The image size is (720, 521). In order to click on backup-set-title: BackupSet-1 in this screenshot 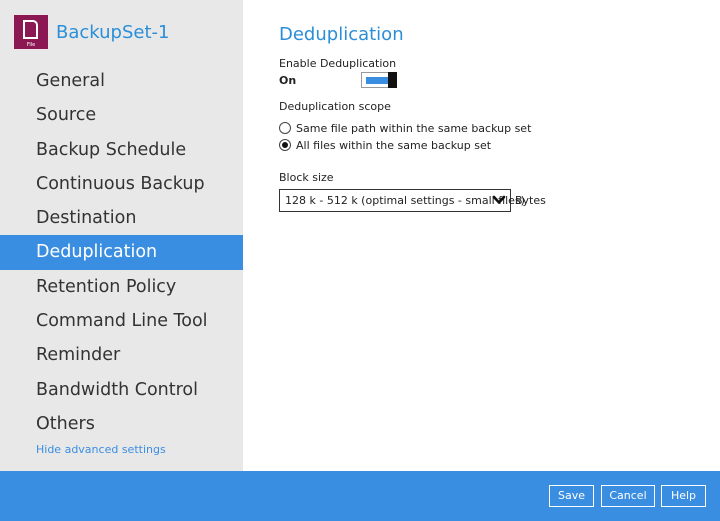, I will do `click(113, 32)`.